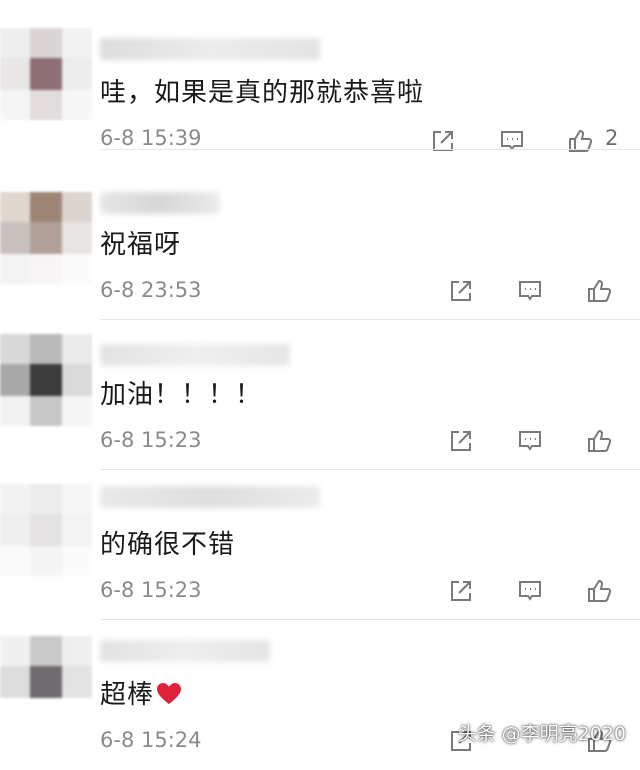 The height and width of the screenshot is (770, 640). What do you see at coordinates (370, 149) in the screenshot?
I see `divider` at bounding box center [370, 149].